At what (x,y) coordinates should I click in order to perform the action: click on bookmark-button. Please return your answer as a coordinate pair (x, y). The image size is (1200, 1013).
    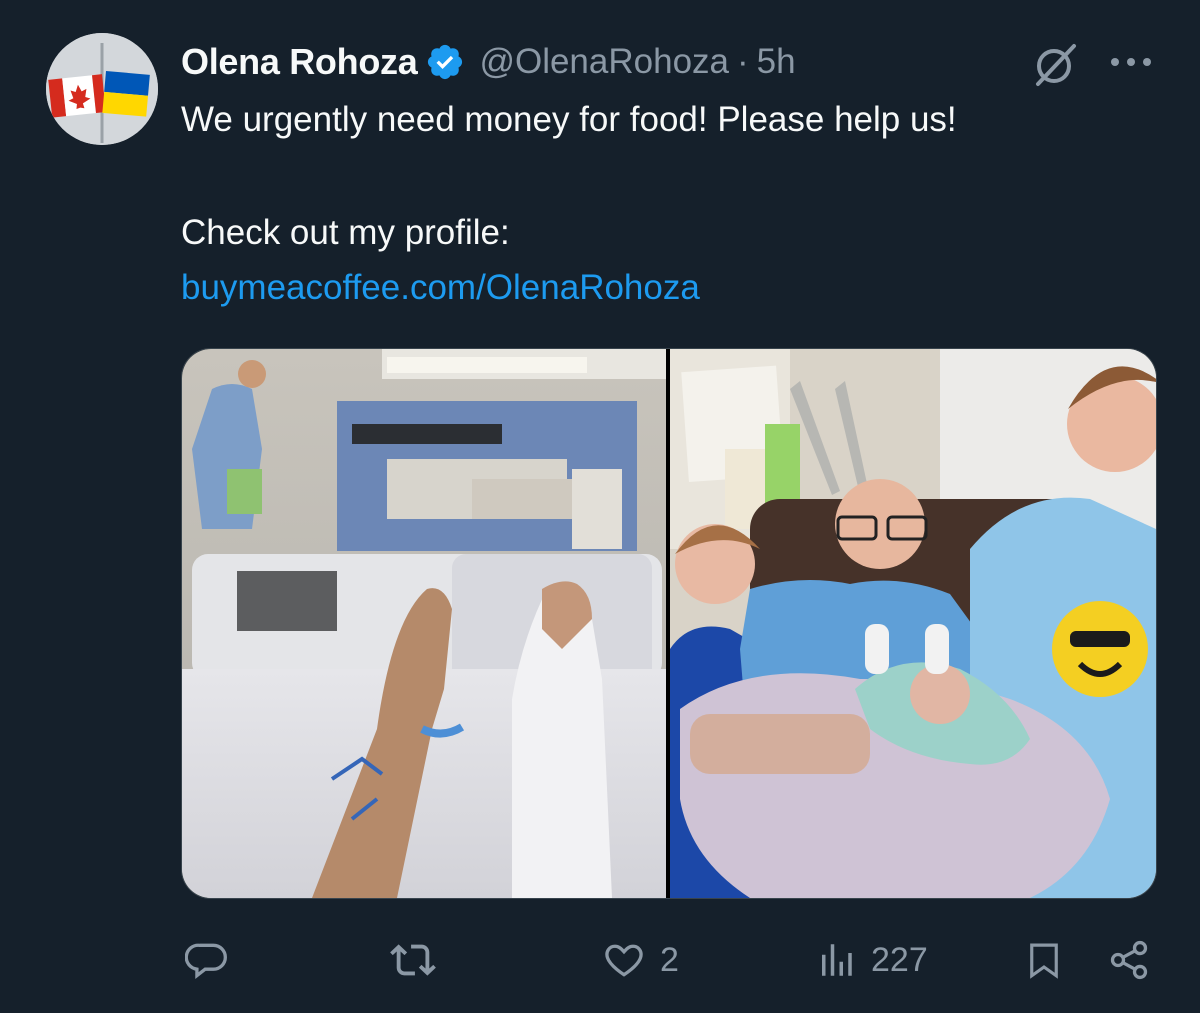
    Looking at the image, I should click on (1044, 960).